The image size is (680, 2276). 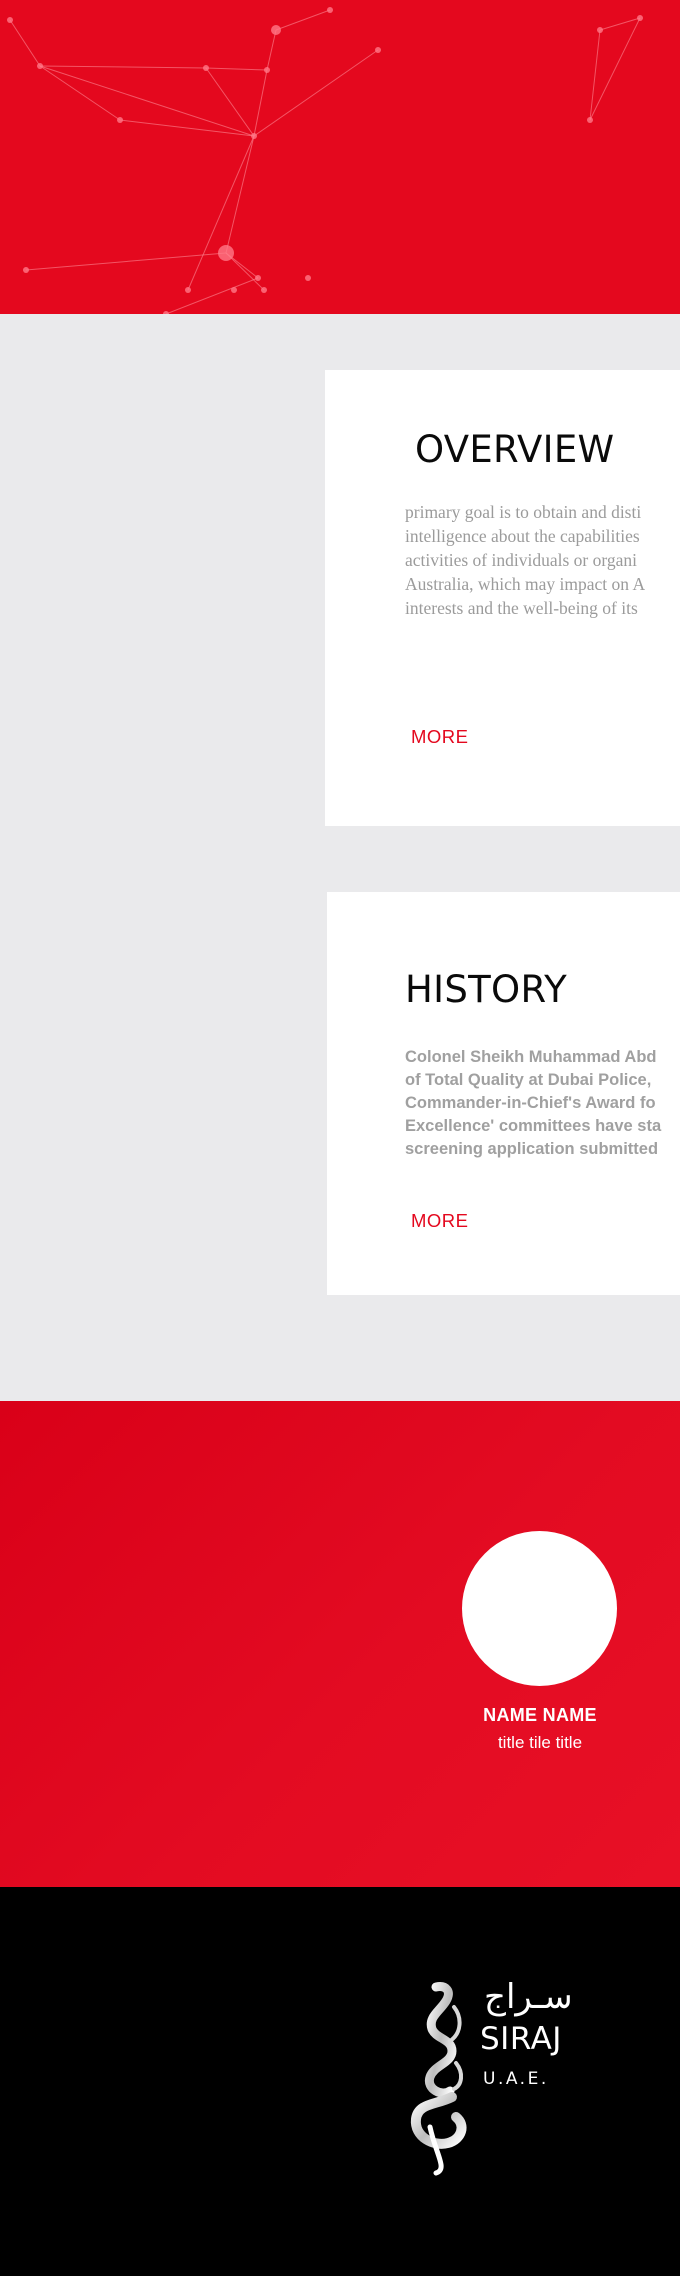 I want to click on siraj-calligraphy-icon, so click(x=438, y=2079).